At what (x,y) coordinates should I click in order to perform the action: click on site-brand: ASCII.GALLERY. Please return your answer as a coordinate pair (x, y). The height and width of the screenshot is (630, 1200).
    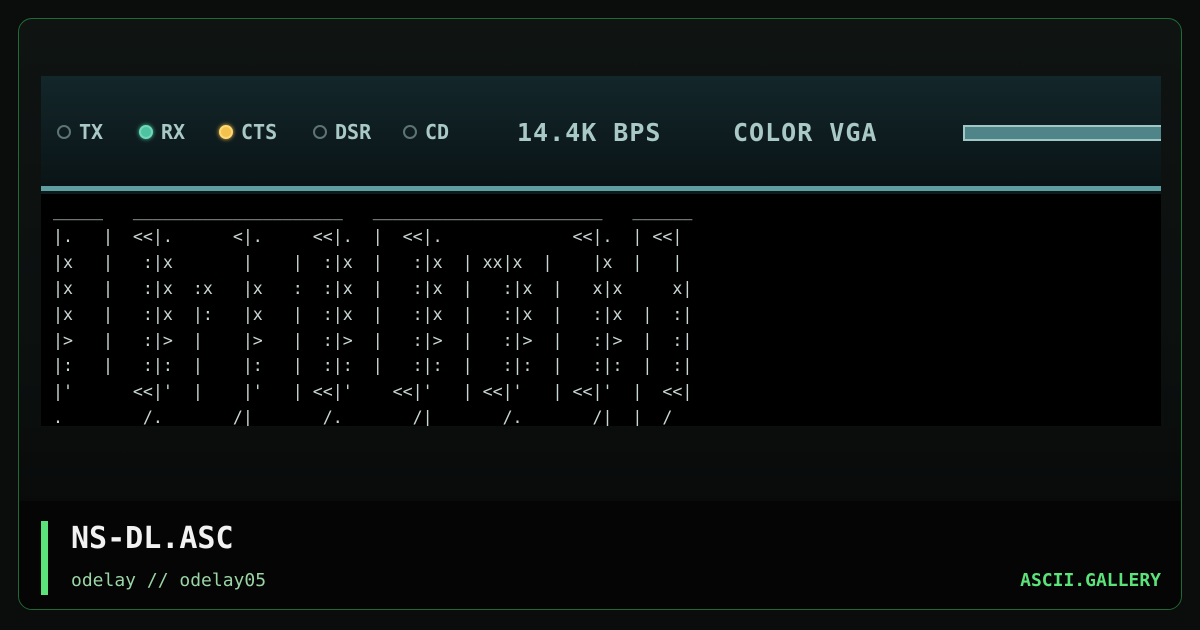
    Looking at the image, I should click on (1090, 580).